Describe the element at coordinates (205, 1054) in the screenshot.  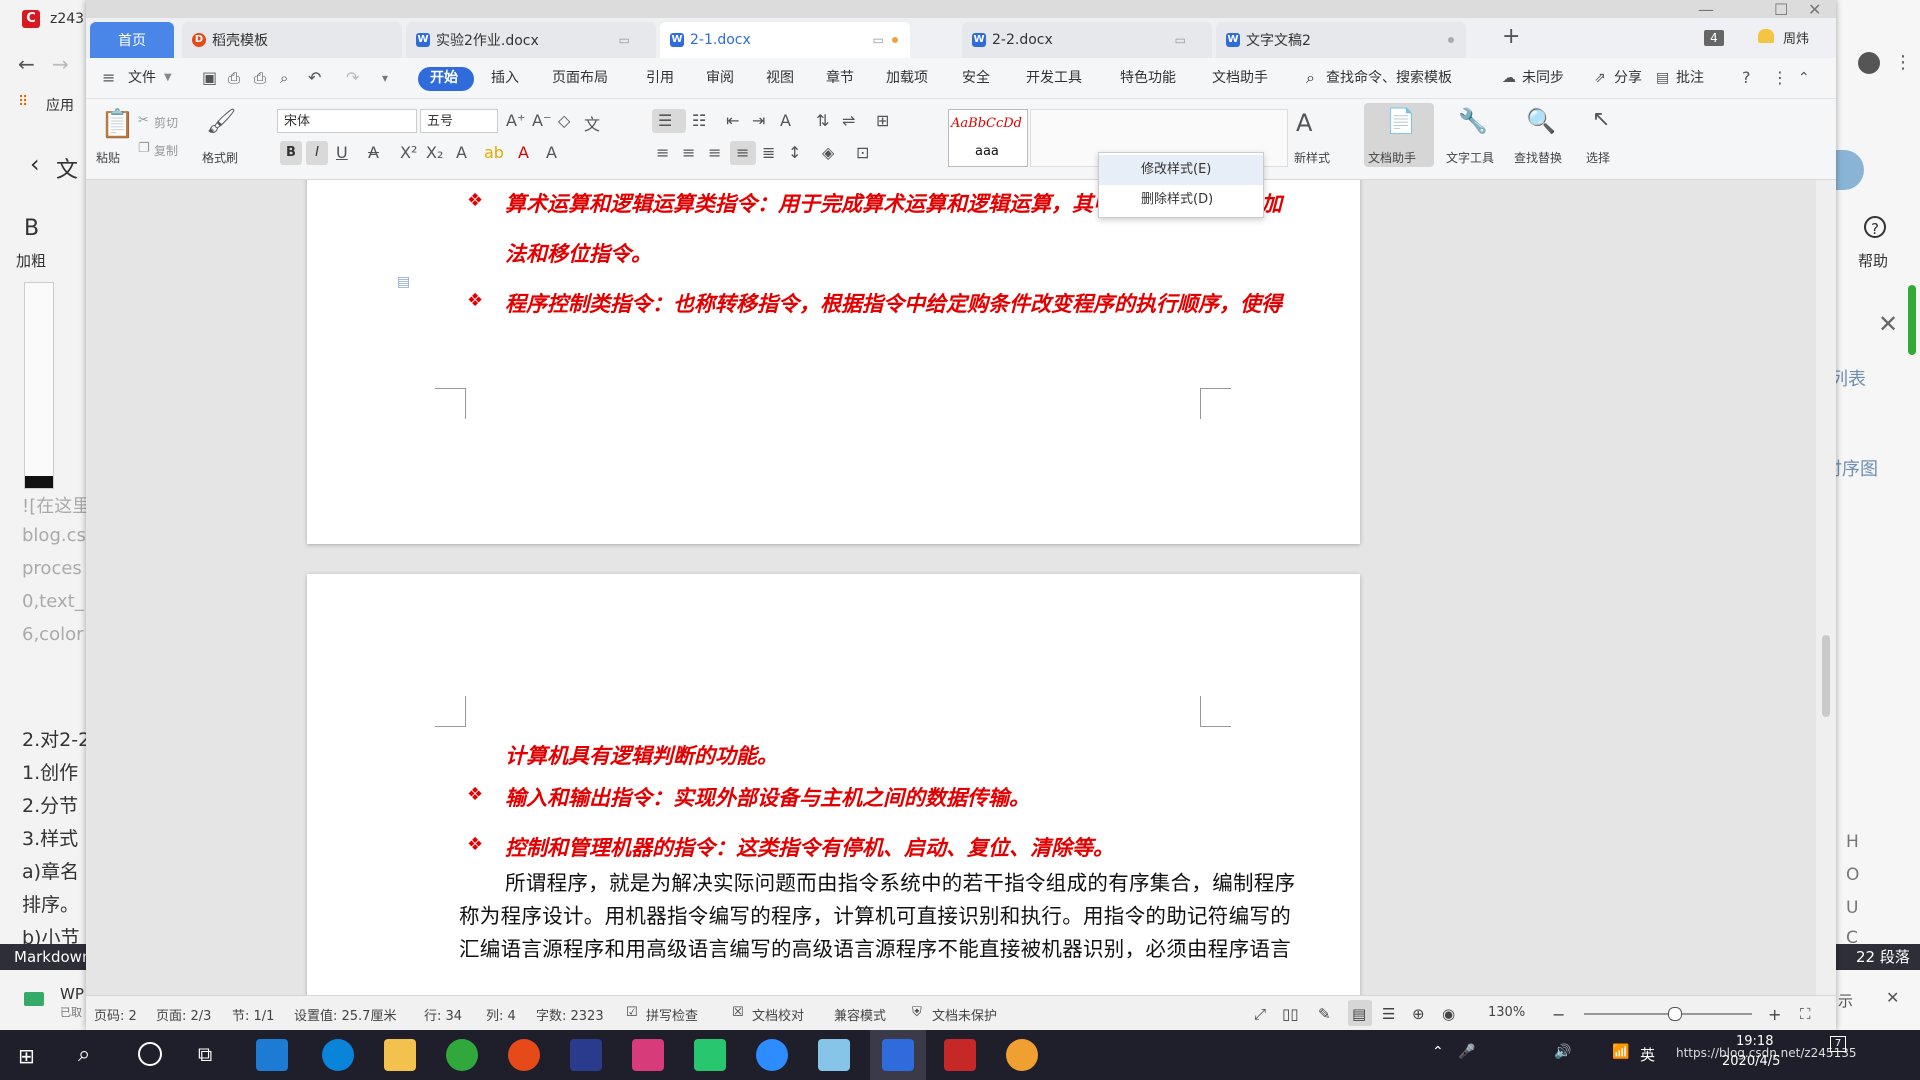
I see `task-view-icon: ⧉` at that location.